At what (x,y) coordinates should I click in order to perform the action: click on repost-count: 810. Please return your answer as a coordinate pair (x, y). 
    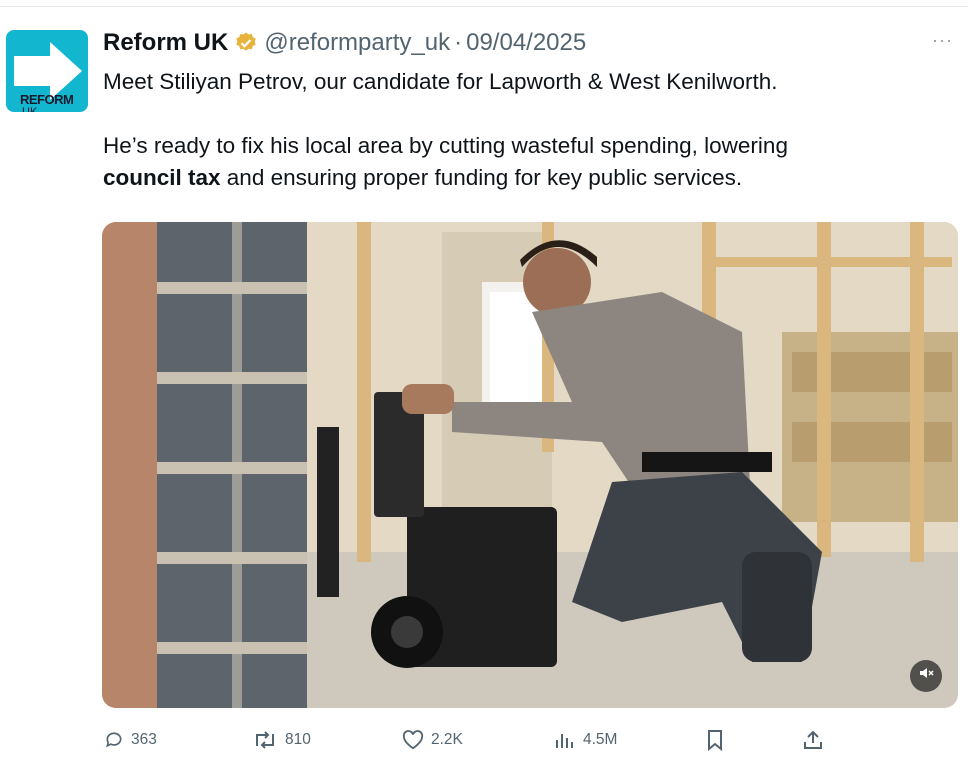
    Looking at the image, I should click on (298, 739).